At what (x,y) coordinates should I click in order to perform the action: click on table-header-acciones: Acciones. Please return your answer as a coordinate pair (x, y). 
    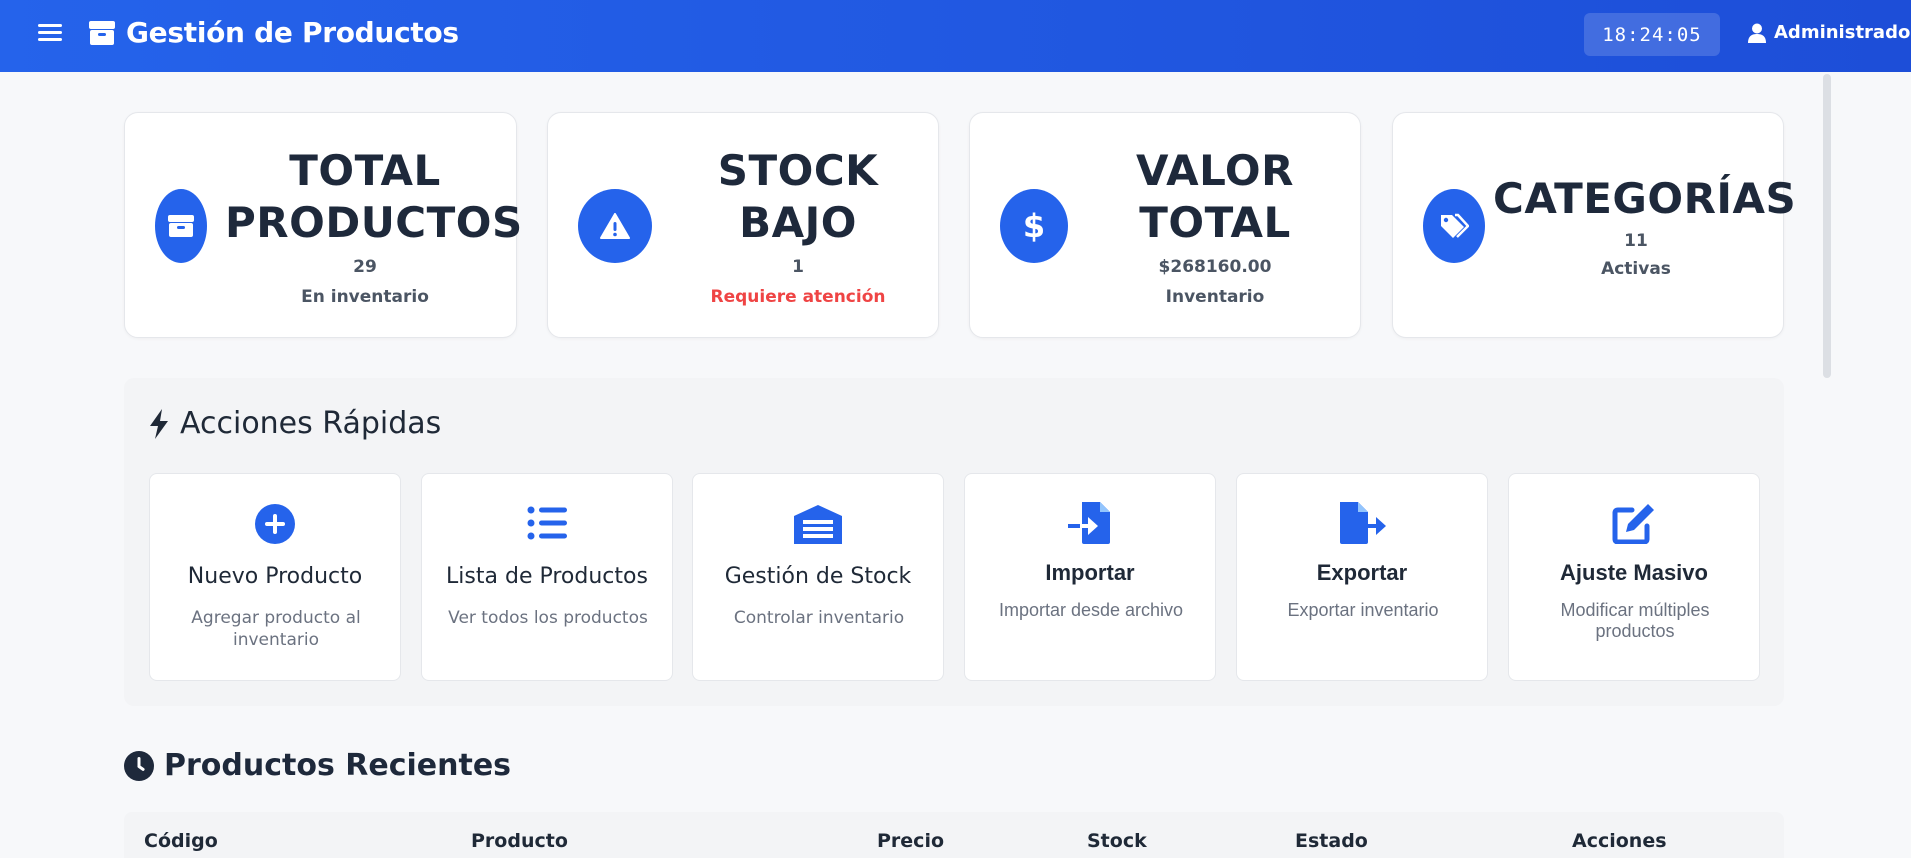
    Looking at the image, I should click on (1619, 841).